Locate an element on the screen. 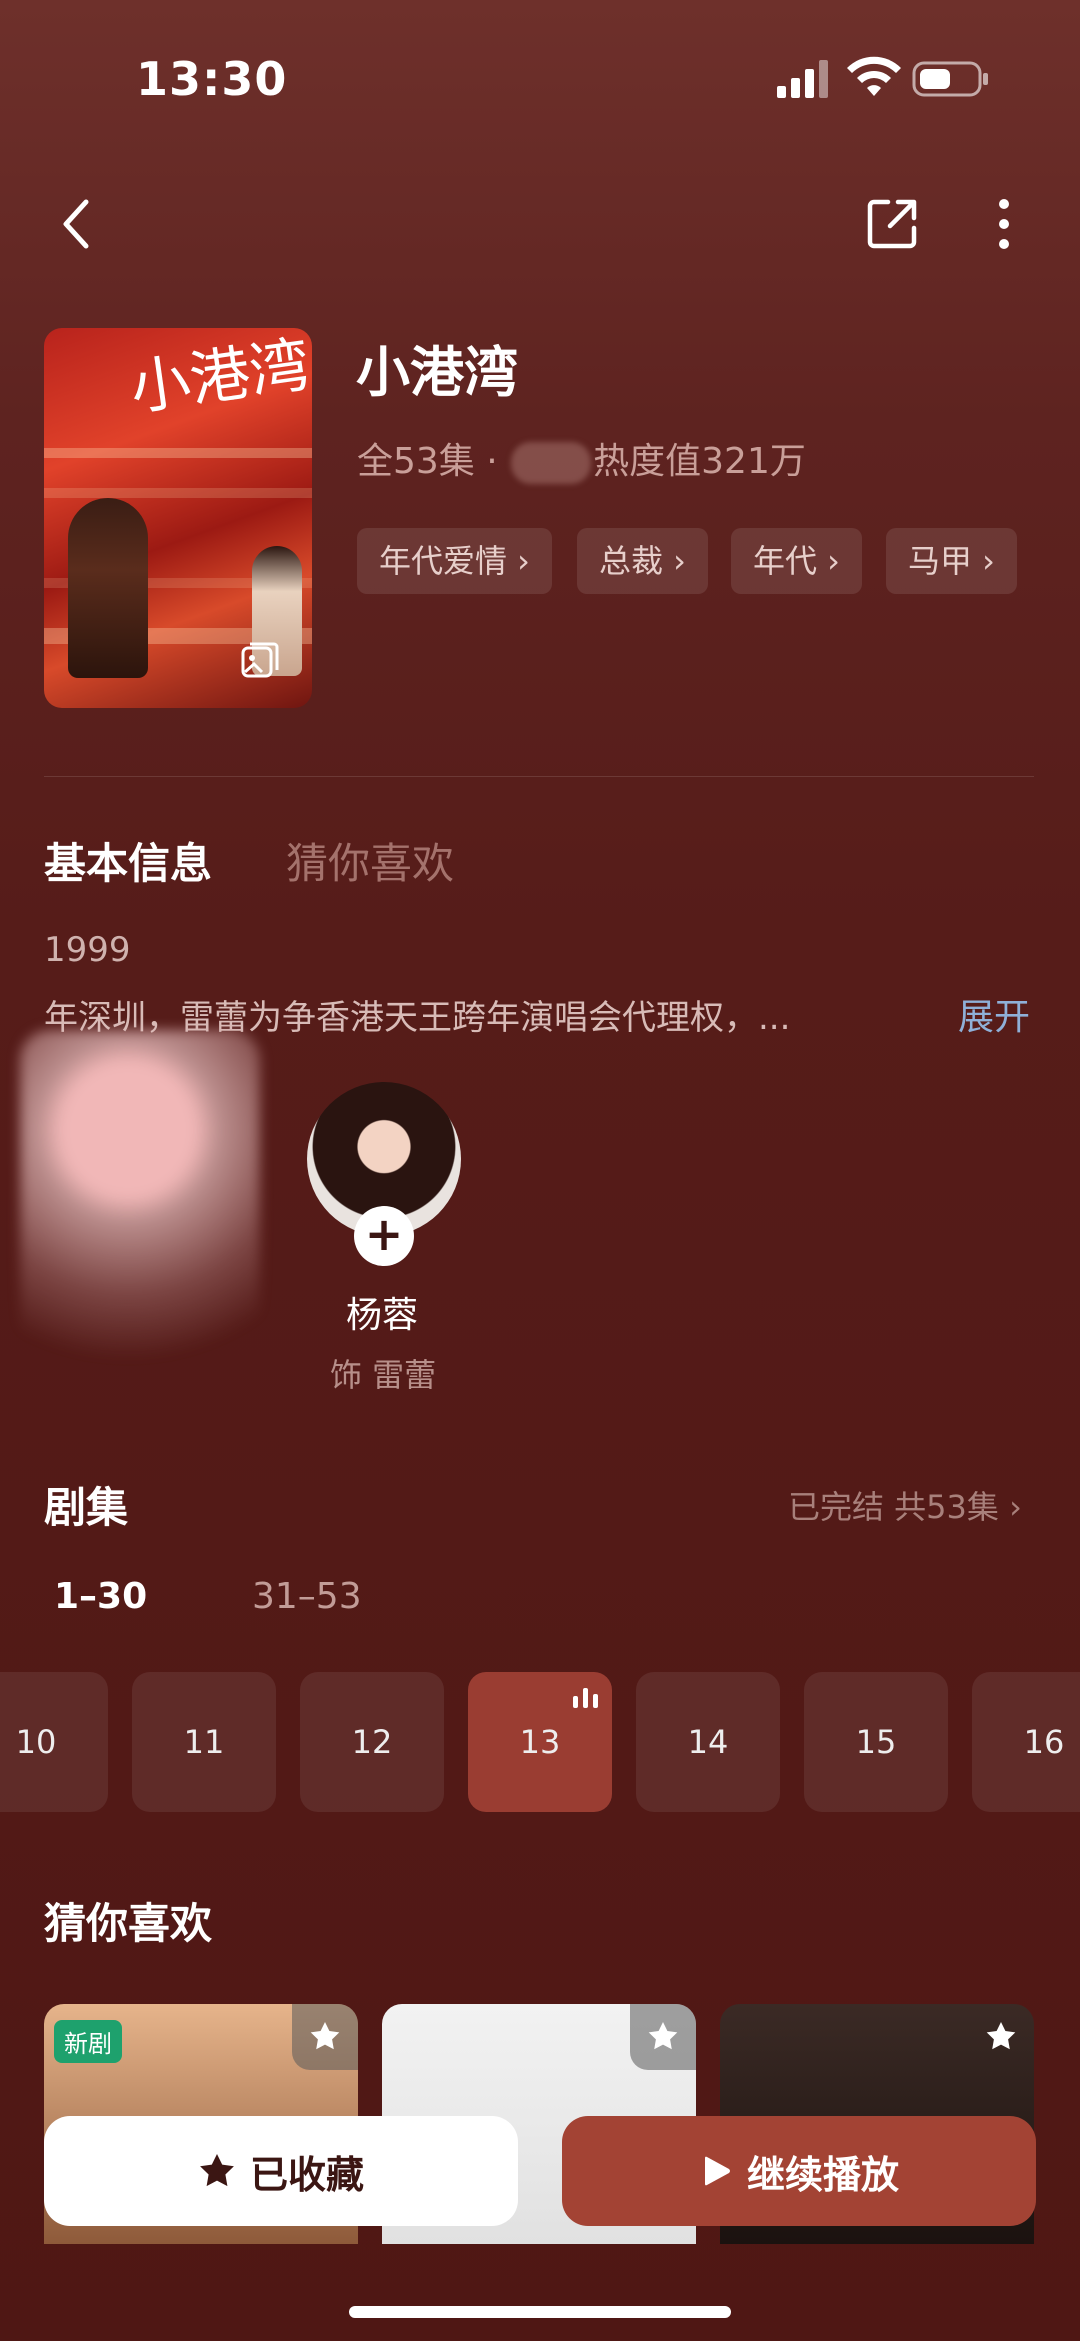  poster-figure-man is located at coordinates (108, 588).